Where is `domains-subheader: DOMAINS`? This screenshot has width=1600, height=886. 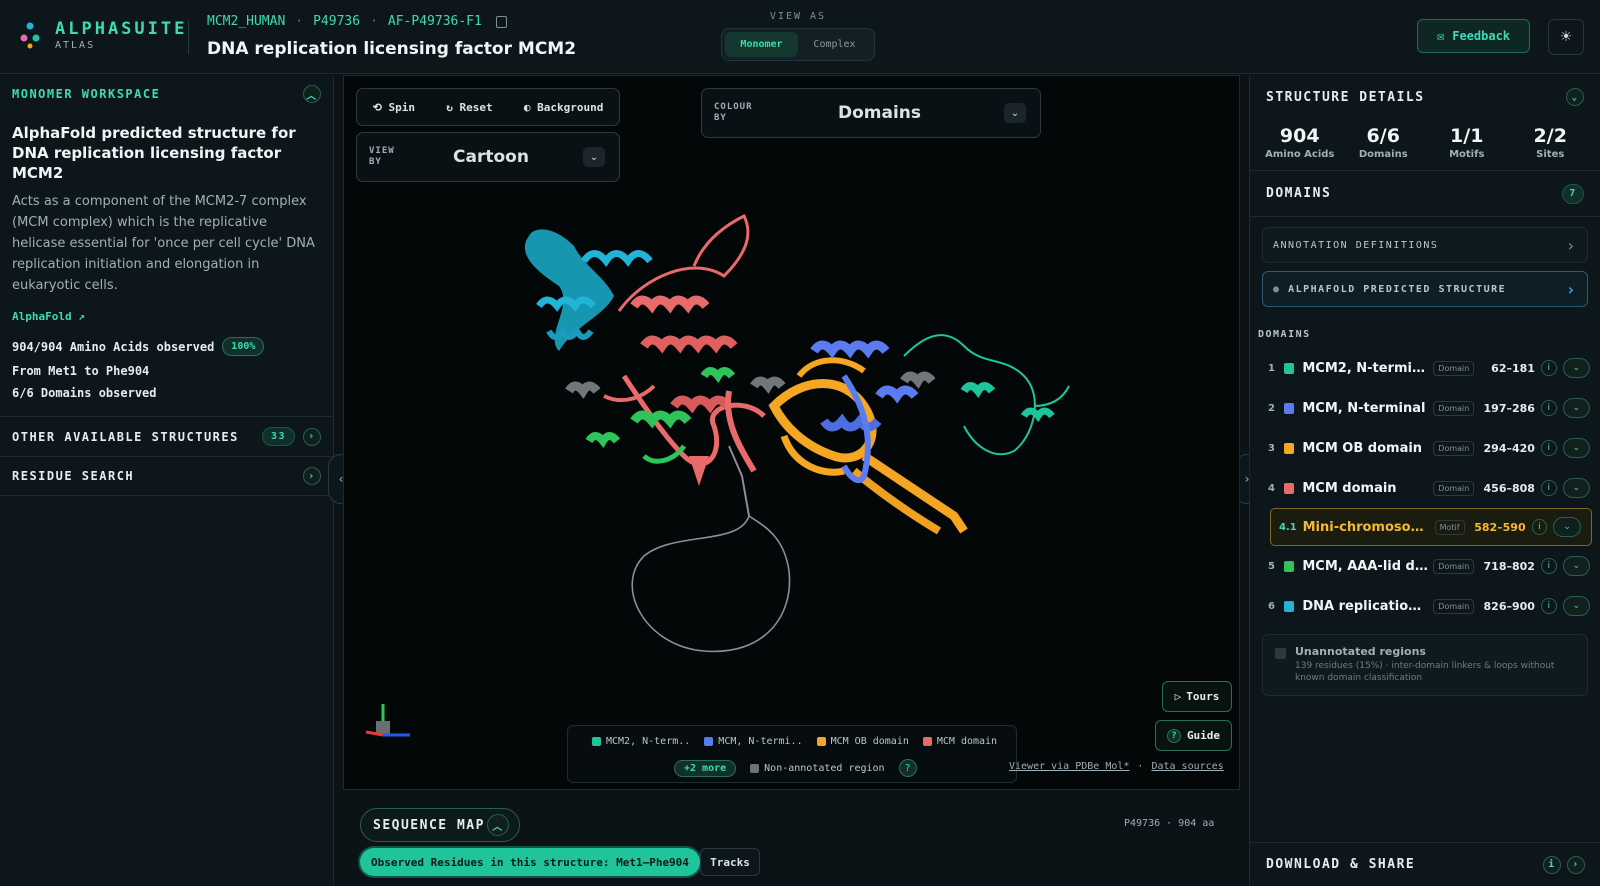
domains-subheader: DOMAINS is located at coordinates (1284, 334).